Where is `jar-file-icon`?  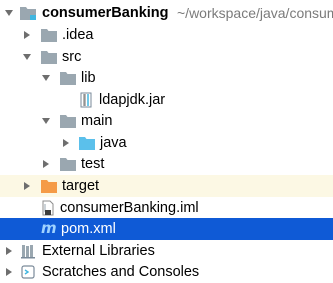
jar-file-icon is located at coordinates (86, 100).